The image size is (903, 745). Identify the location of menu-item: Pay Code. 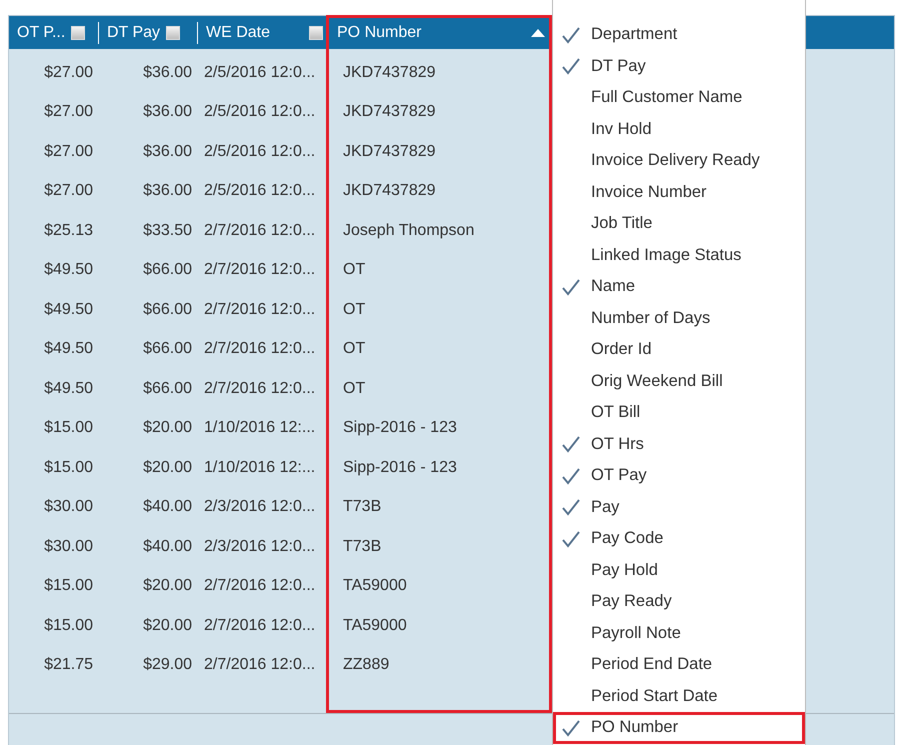
(679, 538).